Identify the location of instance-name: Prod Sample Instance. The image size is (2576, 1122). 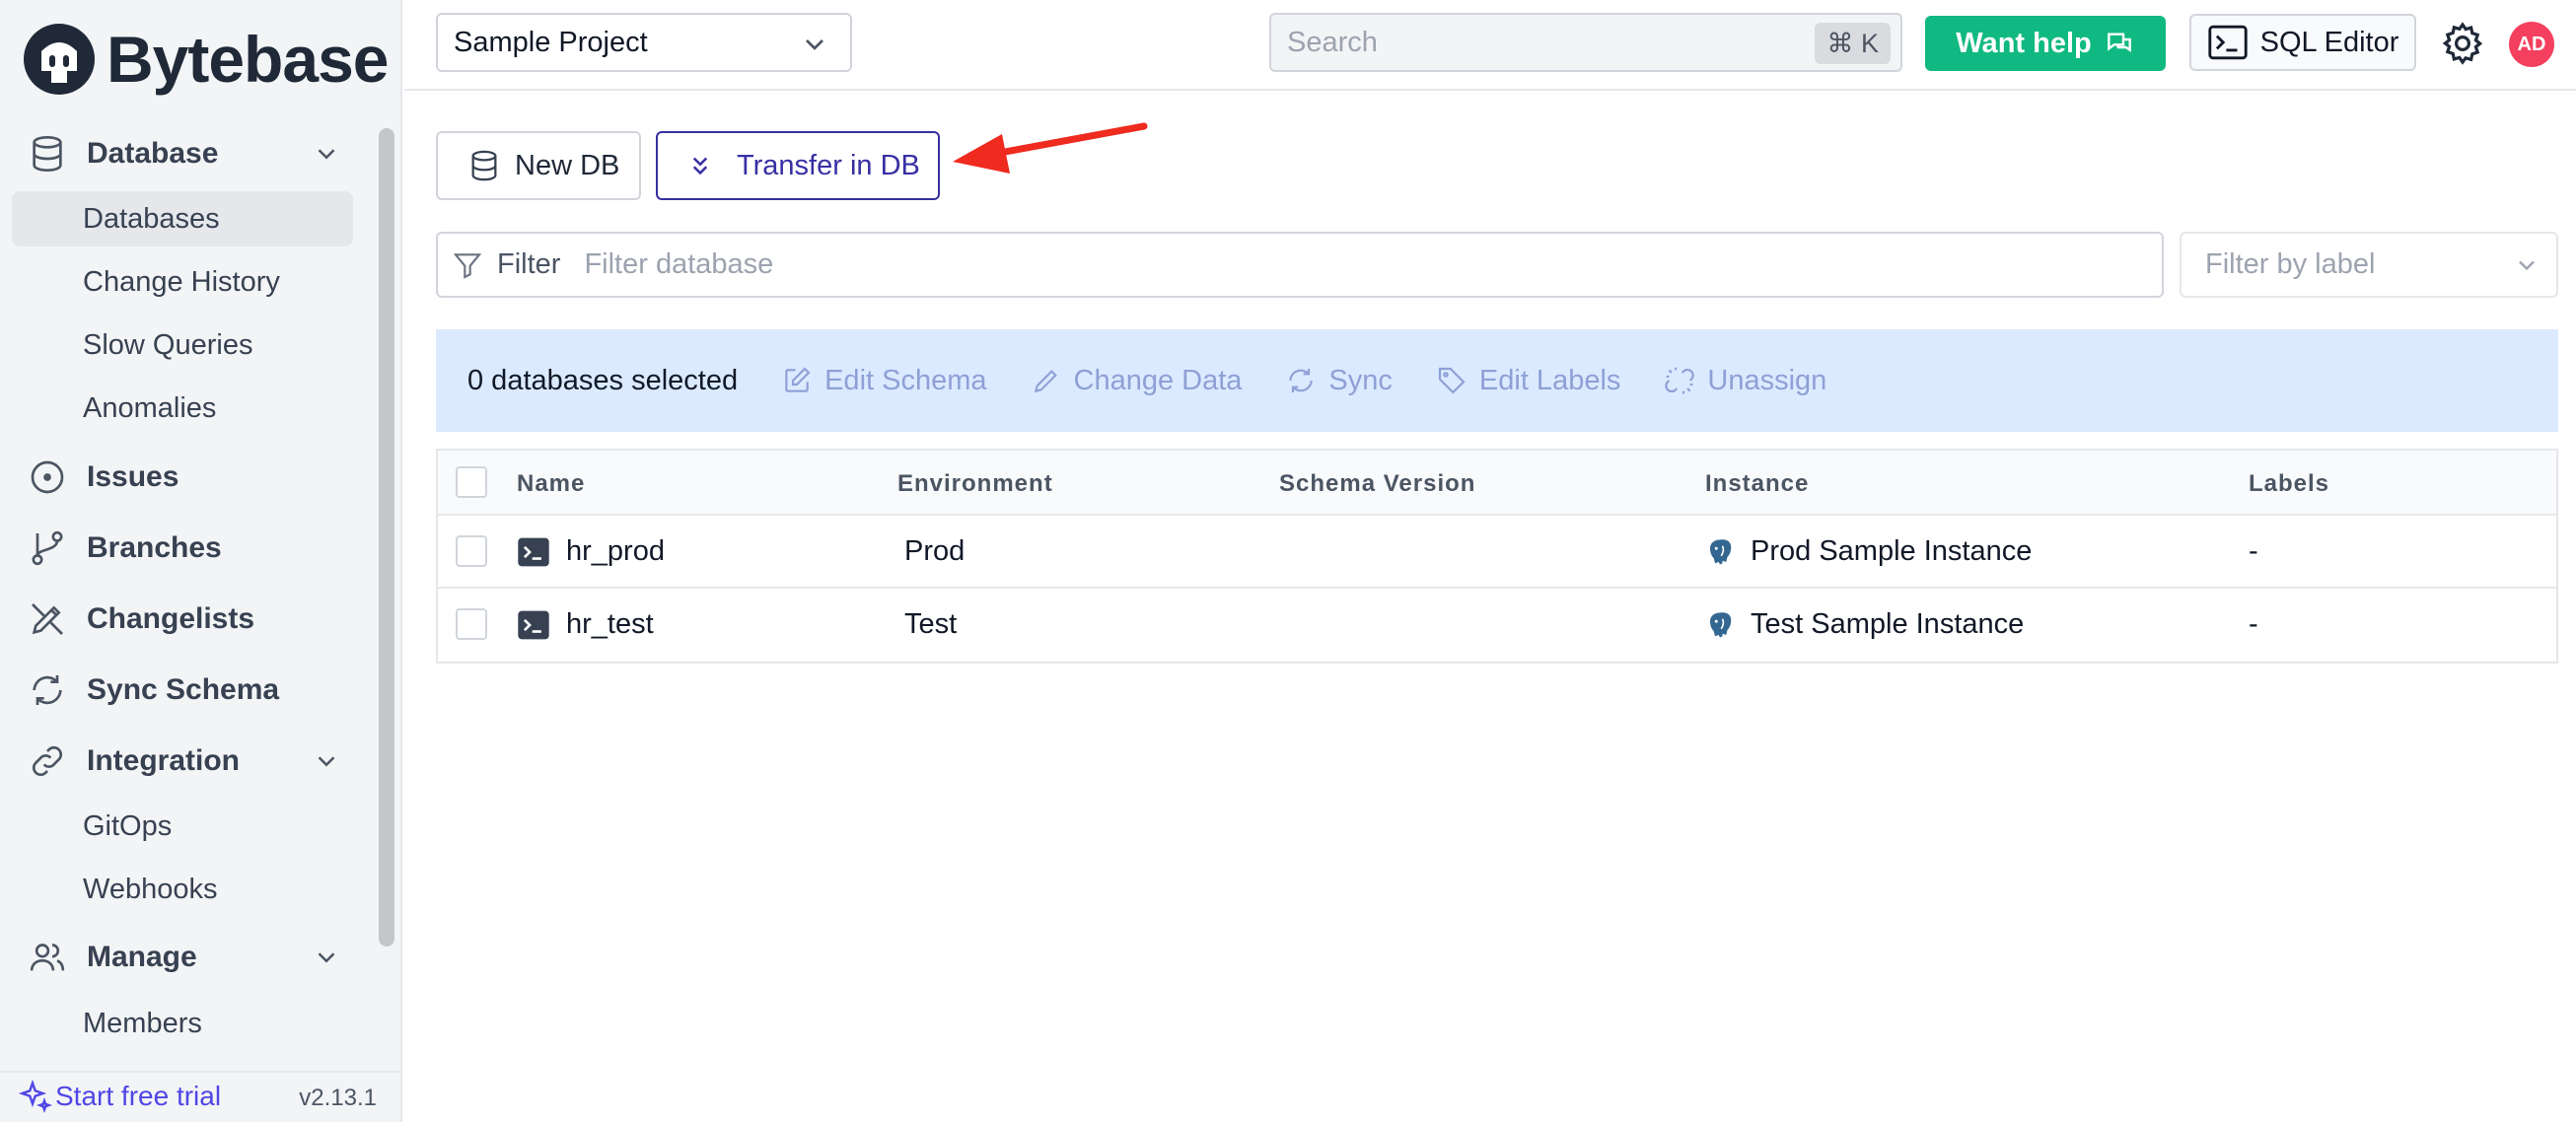
(1892, 551).